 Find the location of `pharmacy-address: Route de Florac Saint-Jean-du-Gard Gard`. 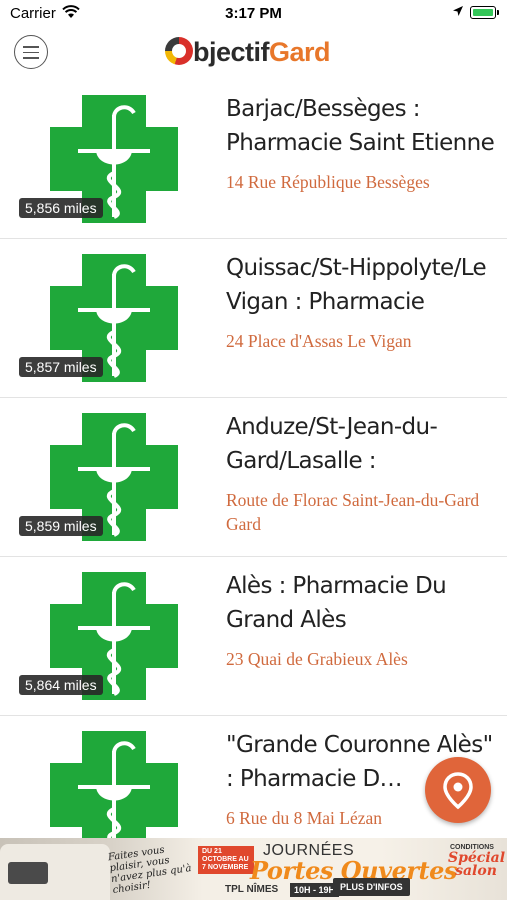

pharmacy-address: Route de Florac Saint-Jean-du-Gard Gard is located at coordinates (353, 512).